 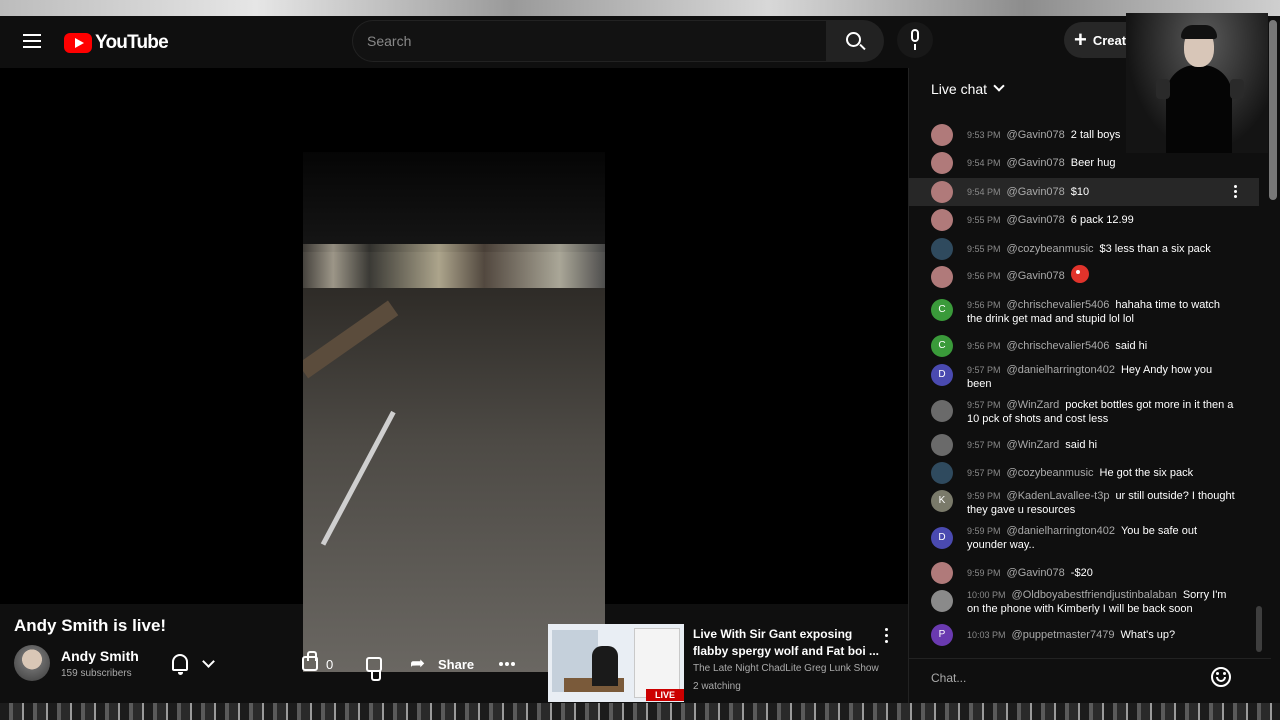 What do you see at coordinates (589, 41) in the screenshot?
I see `search-input` at bounding box center [589, 41].